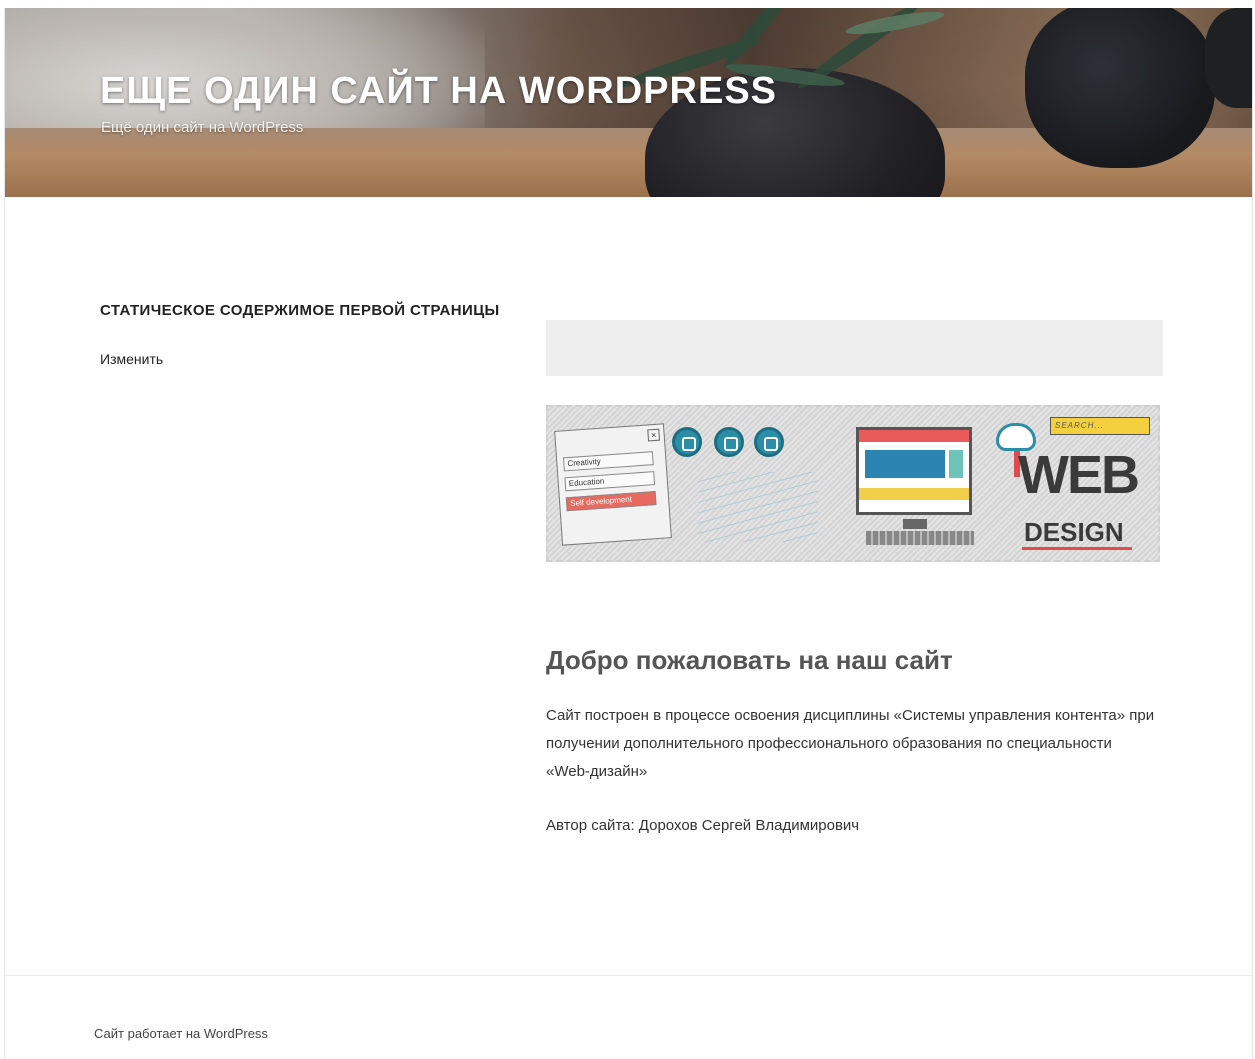 The image size is (1255, 1059). What do you see at coordinates (1074, 532) in the screenshot?
I see `banner-design-lettering: DESIGN` at bounding box center [1074, 532].